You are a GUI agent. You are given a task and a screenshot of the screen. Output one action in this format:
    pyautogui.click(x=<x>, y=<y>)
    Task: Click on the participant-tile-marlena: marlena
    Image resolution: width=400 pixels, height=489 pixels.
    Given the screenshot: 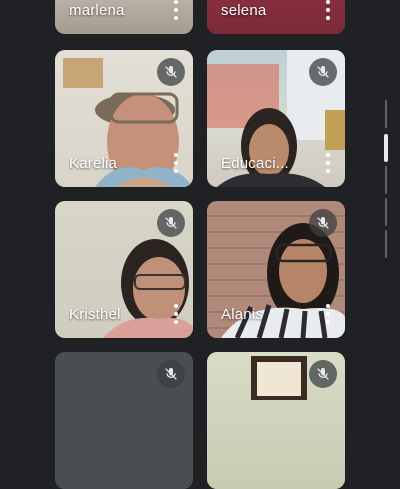 What is the action you would take?
    pyautogui.click(x=124, y=17)
    